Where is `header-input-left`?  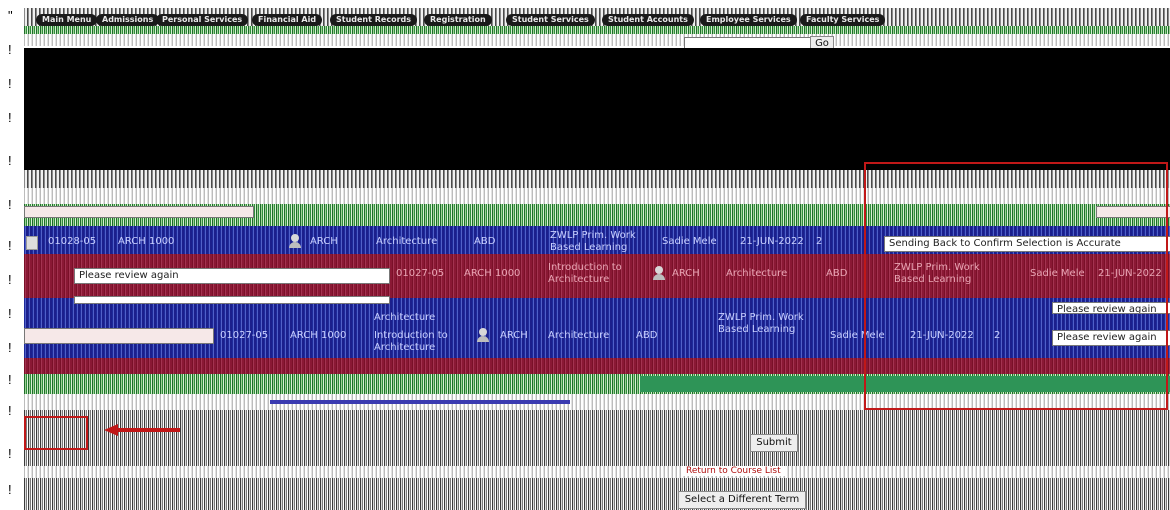
header-input-left is located at coordinates (139, 212).